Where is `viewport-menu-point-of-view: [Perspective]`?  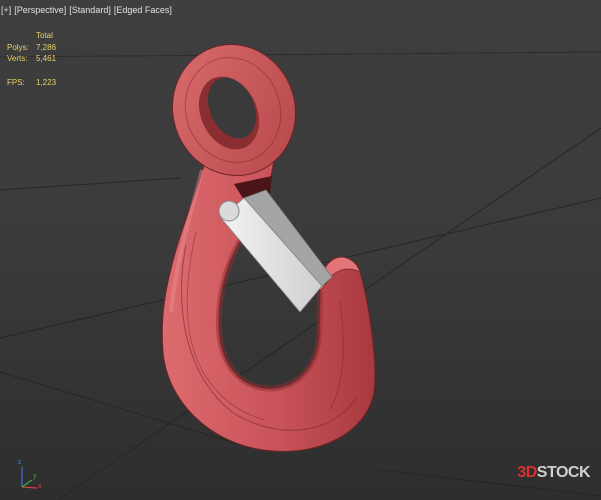
viewport-menu-point-of-view: [Perspective] is located at coordinates (40, 10).